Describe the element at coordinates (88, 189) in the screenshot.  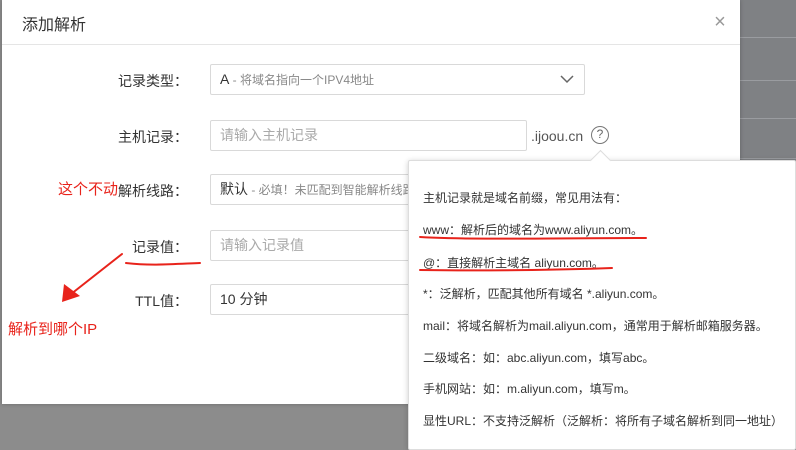
I see `annotation-no-change: 这个不动` at that location.